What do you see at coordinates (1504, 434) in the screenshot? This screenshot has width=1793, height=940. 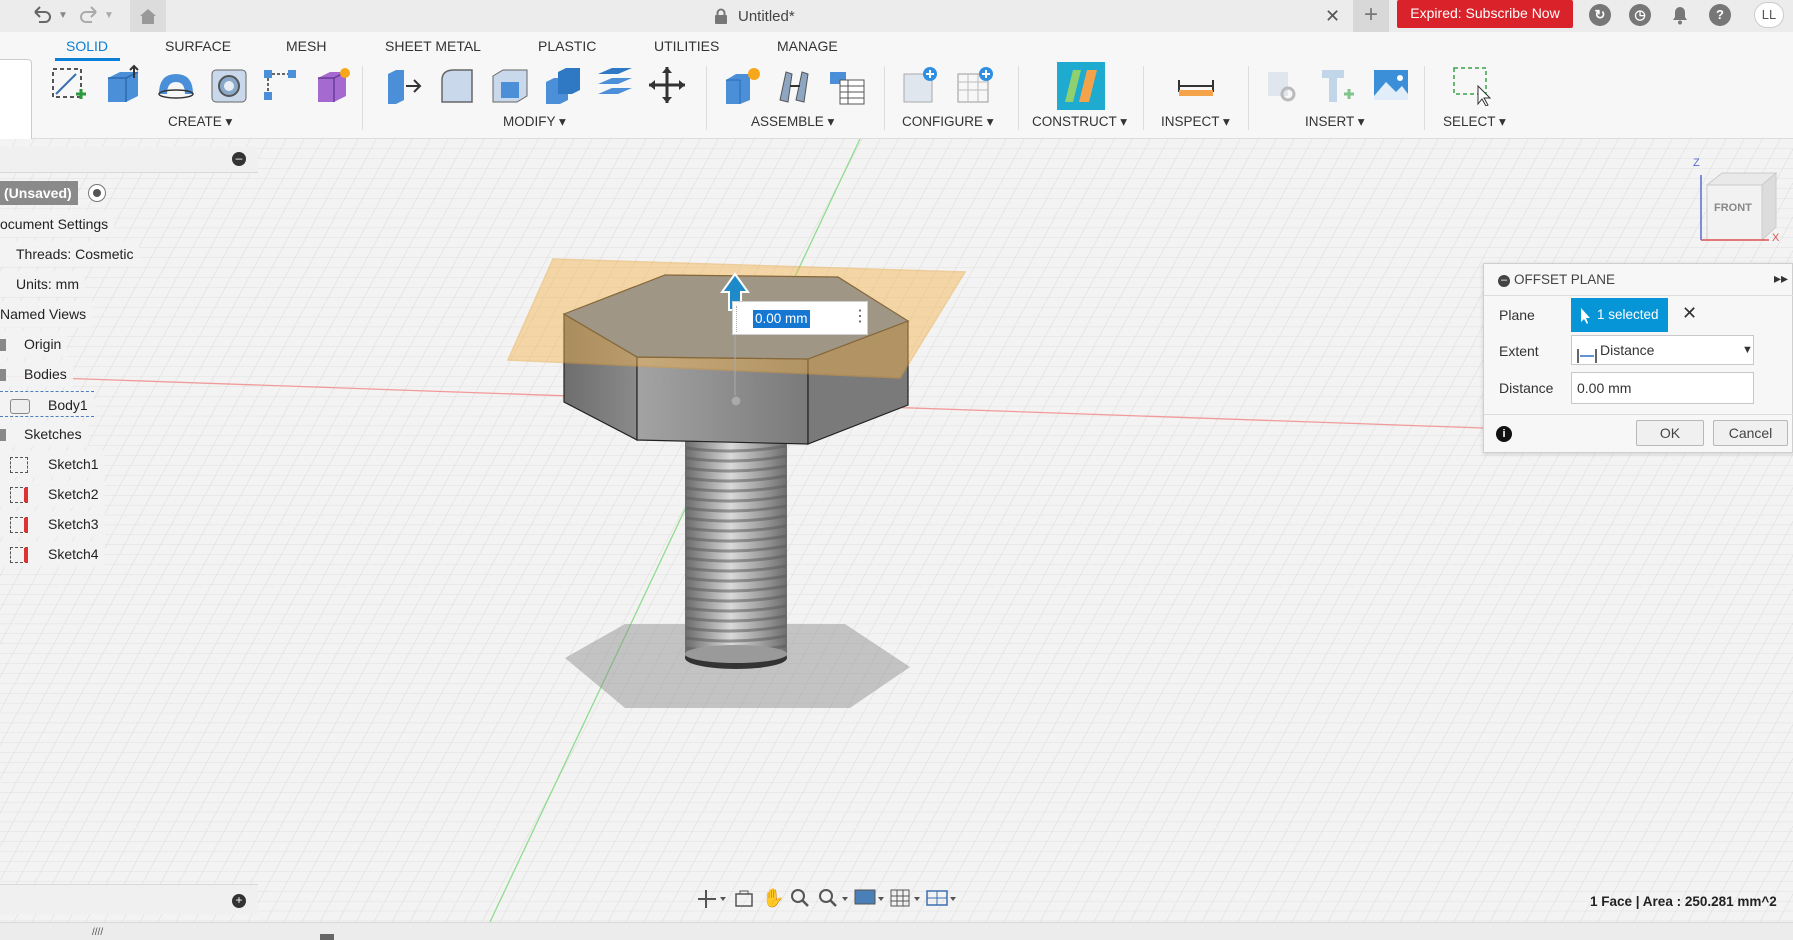 I see `info-icon: i` at bounding box center [1504, 434].